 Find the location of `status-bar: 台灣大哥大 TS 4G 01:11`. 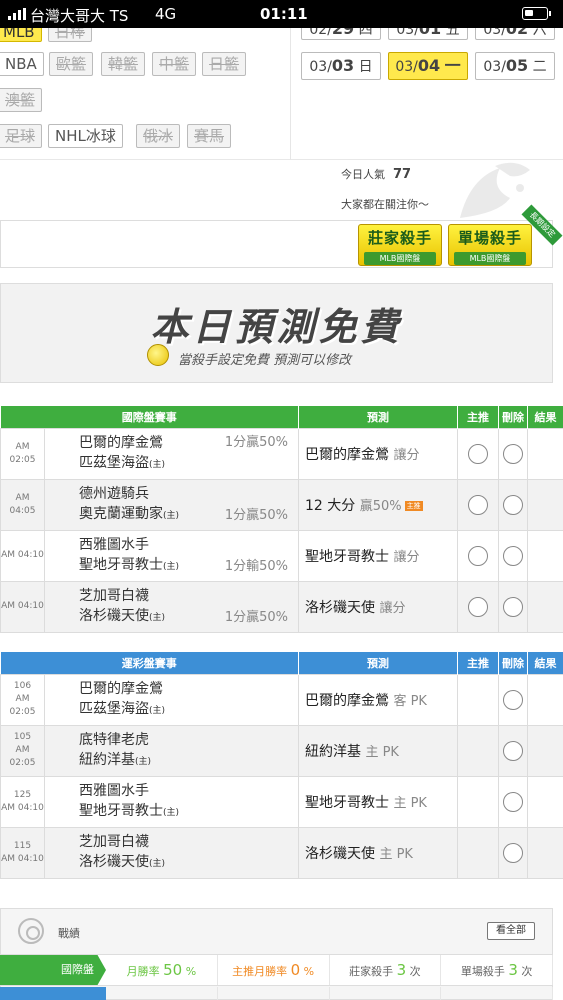

status-bar: 台灣大哥大 TS 4G 01:11 is located at coordinates (281, 14).